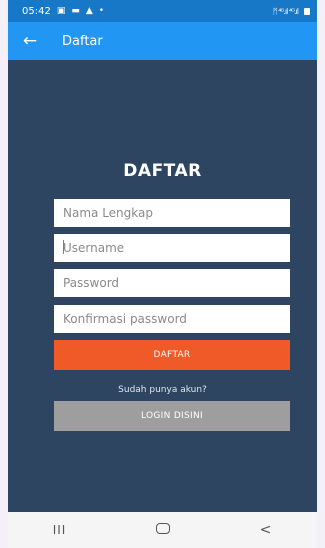 This screenshot has height=548, width=325. I want to click on home-button, so click(163, 530).